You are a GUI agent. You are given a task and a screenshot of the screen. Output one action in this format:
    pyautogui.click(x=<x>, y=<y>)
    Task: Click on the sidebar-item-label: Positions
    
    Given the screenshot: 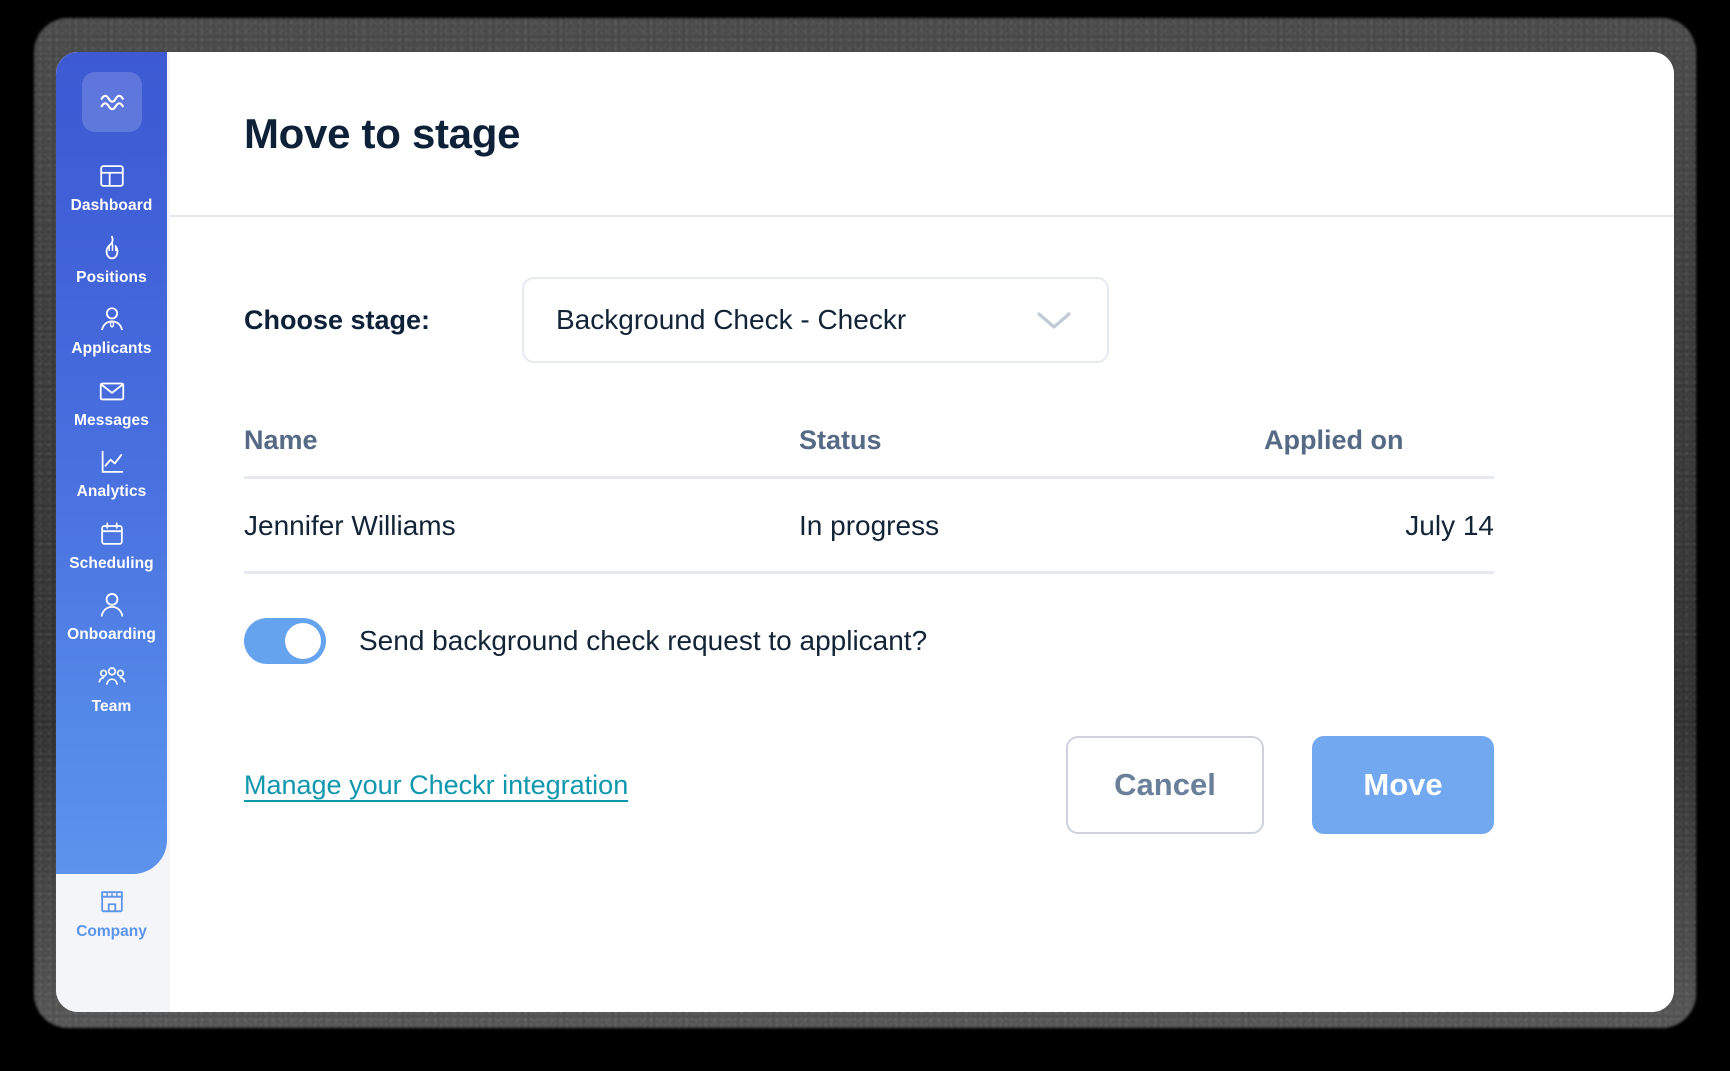 What is the action you would take?
    pyautogui.click(x=111, y=277)
    